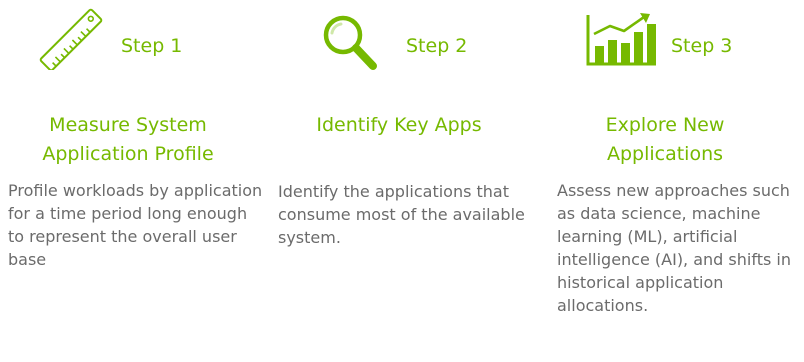 This screenshot has height=362, width=804. What do you see at coordinates (702, 46) in the screenshot?
I see `step-label: Step 3` at bounding box center [702, 46].